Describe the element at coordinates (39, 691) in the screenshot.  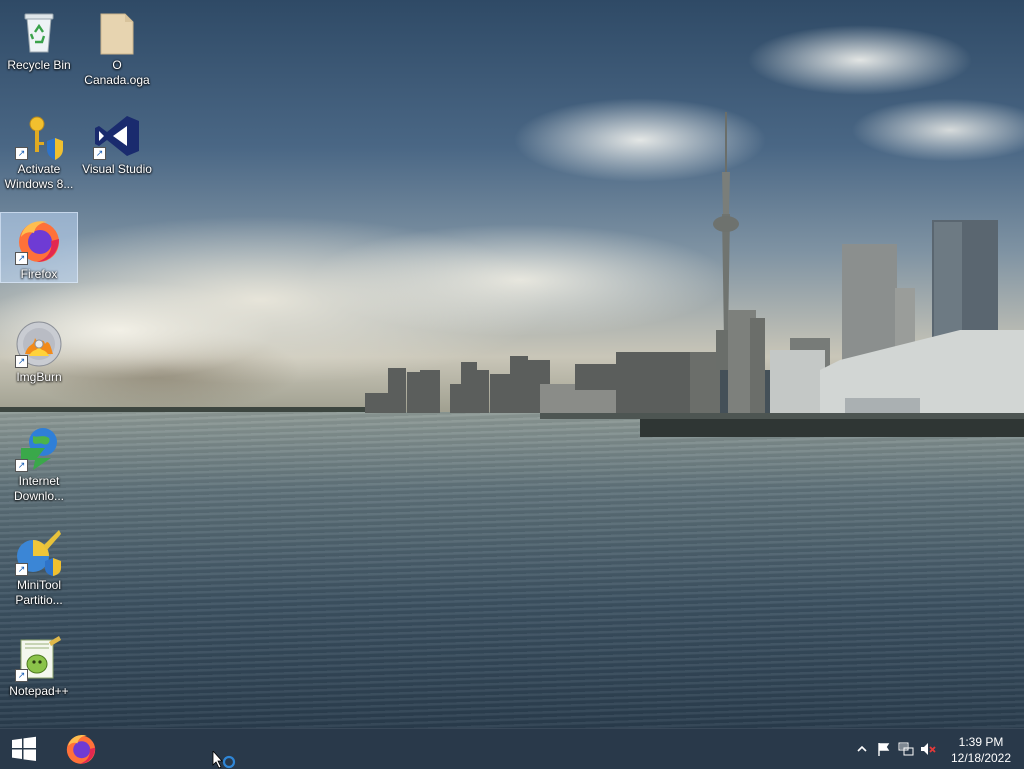
I see `desktop-icon-label: Notepad++` at that location.